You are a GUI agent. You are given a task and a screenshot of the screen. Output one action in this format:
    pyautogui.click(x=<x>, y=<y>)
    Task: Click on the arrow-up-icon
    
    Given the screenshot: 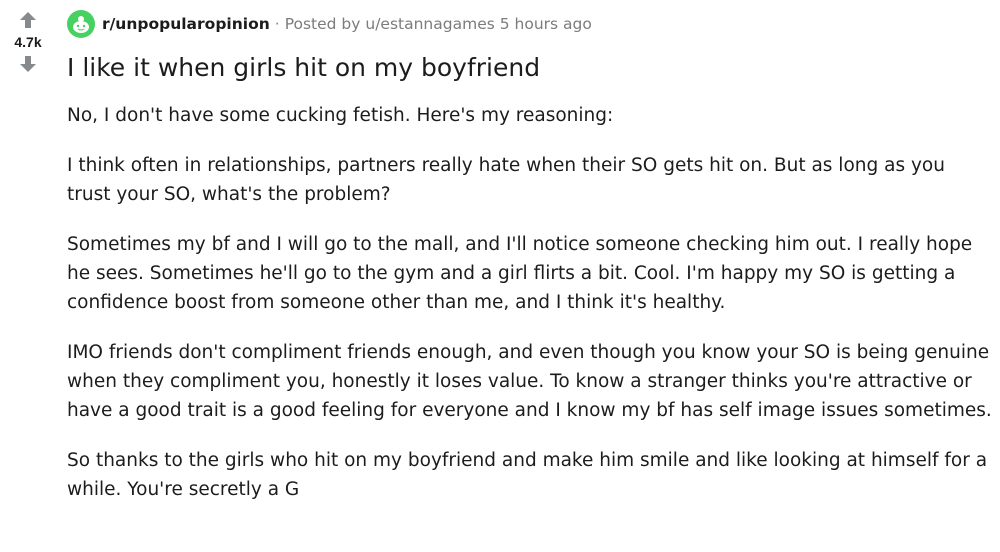 What is the action you would take?
    pyautogui.click(x=28, y=20)
    